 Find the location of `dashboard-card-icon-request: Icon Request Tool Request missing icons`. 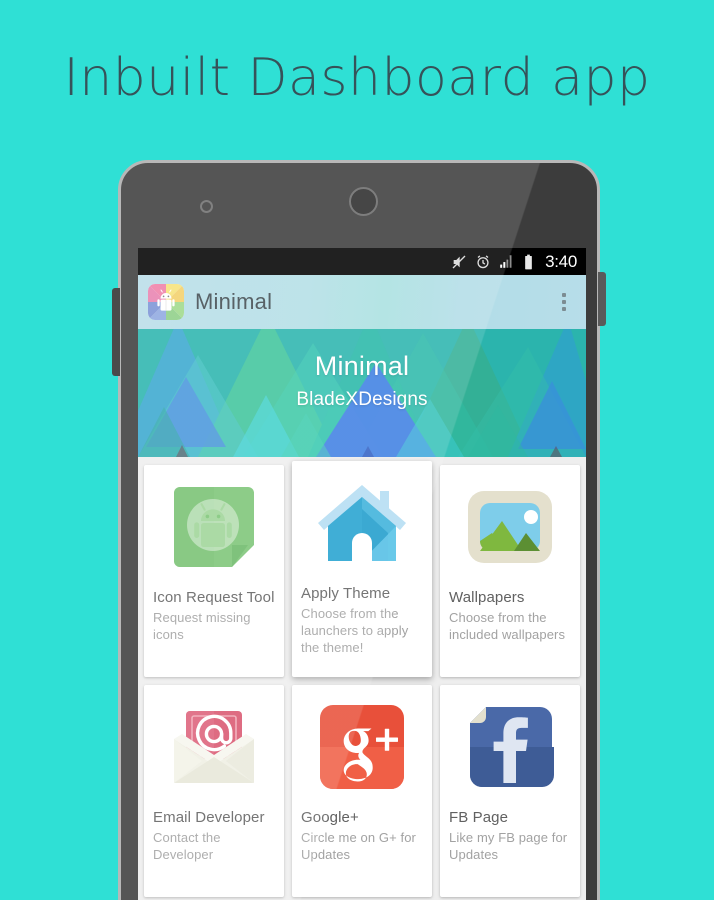

dashboard-card-icon-request: Icon Request Tool Request missing icons is located at coordinates (214, 571).